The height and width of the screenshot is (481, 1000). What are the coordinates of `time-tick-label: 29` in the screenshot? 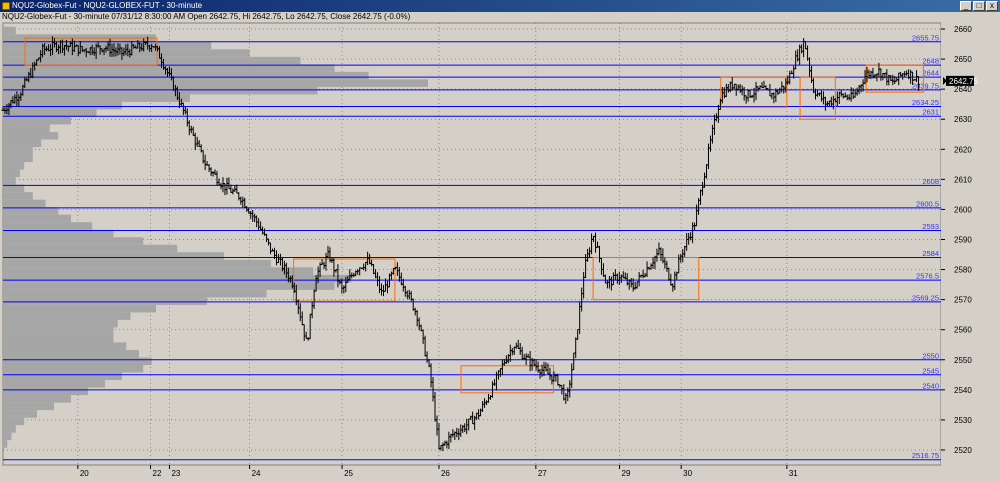 It's located at (626, 473).